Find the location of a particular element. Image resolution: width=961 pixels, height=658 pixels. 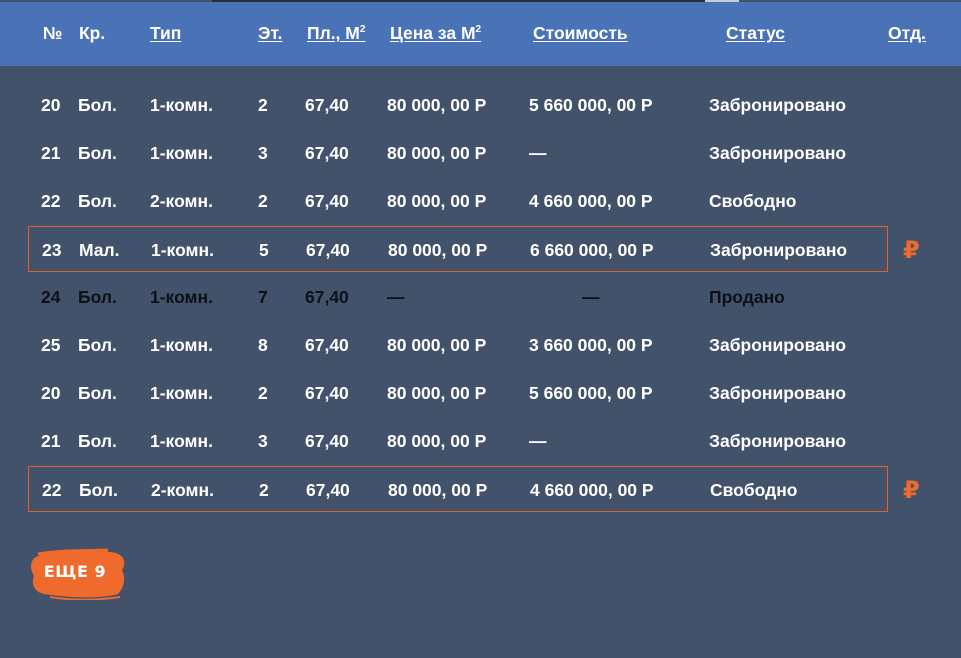

cell-number: 25 is located at coordinates (51, 345).